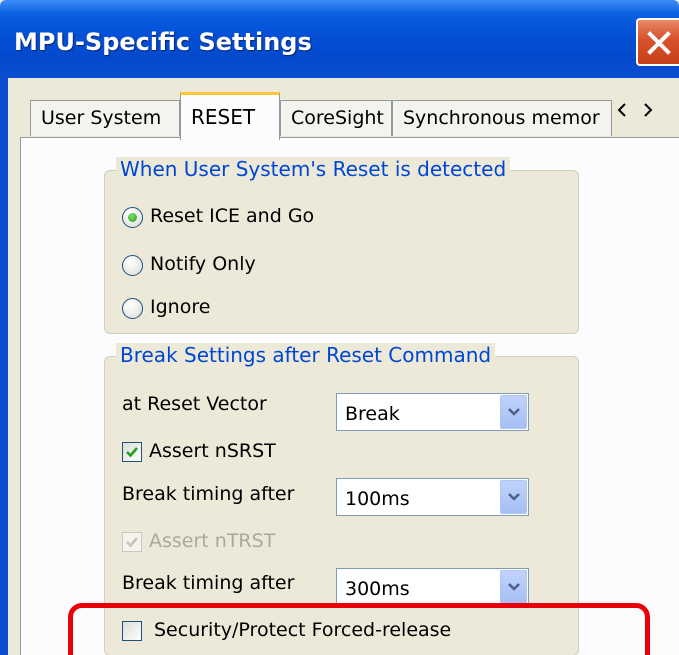  Describe the element at coordinates (432, 497) in the screenshot. I see `break-timing-select-1: 100ms` at that location.